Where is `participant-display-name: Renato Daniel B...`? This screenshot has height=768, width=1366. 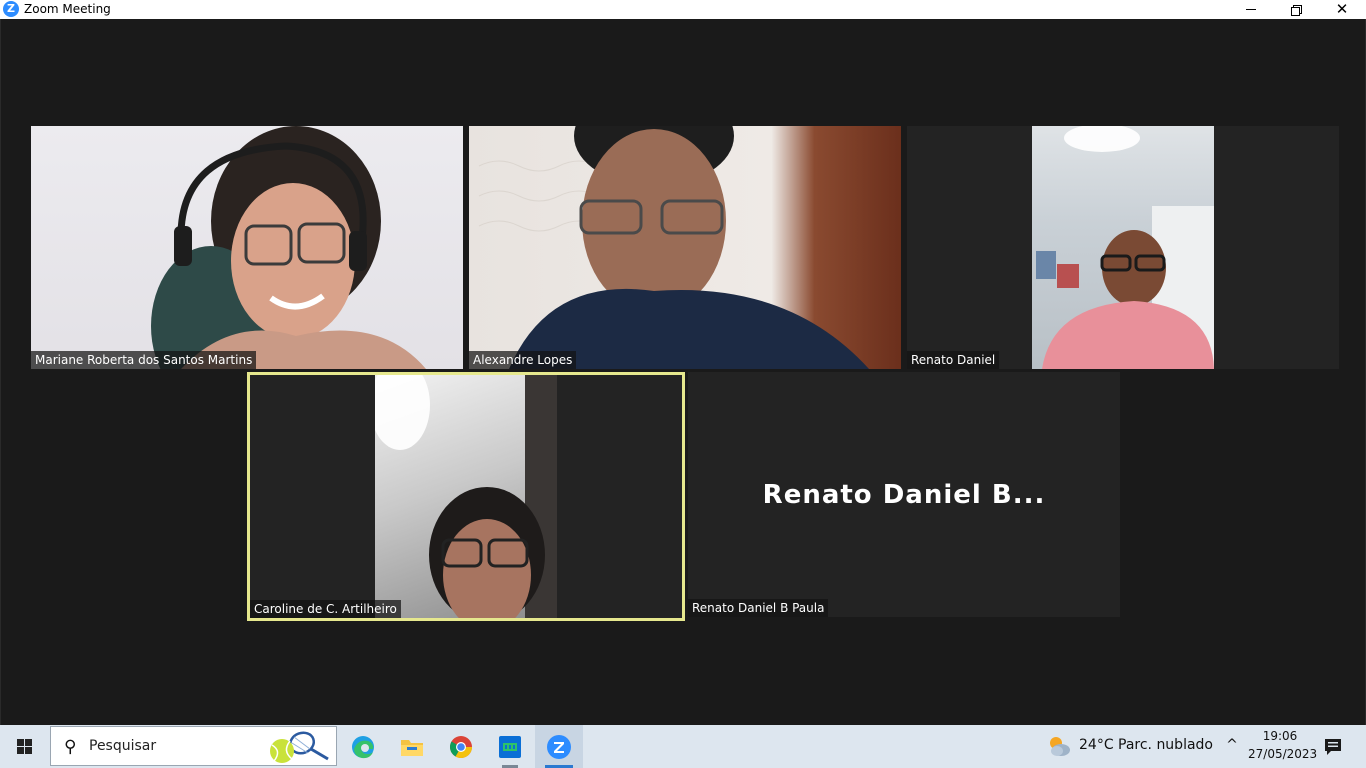 participant-display-name: Renato Daniel B... is located at coordinates (904, 495).